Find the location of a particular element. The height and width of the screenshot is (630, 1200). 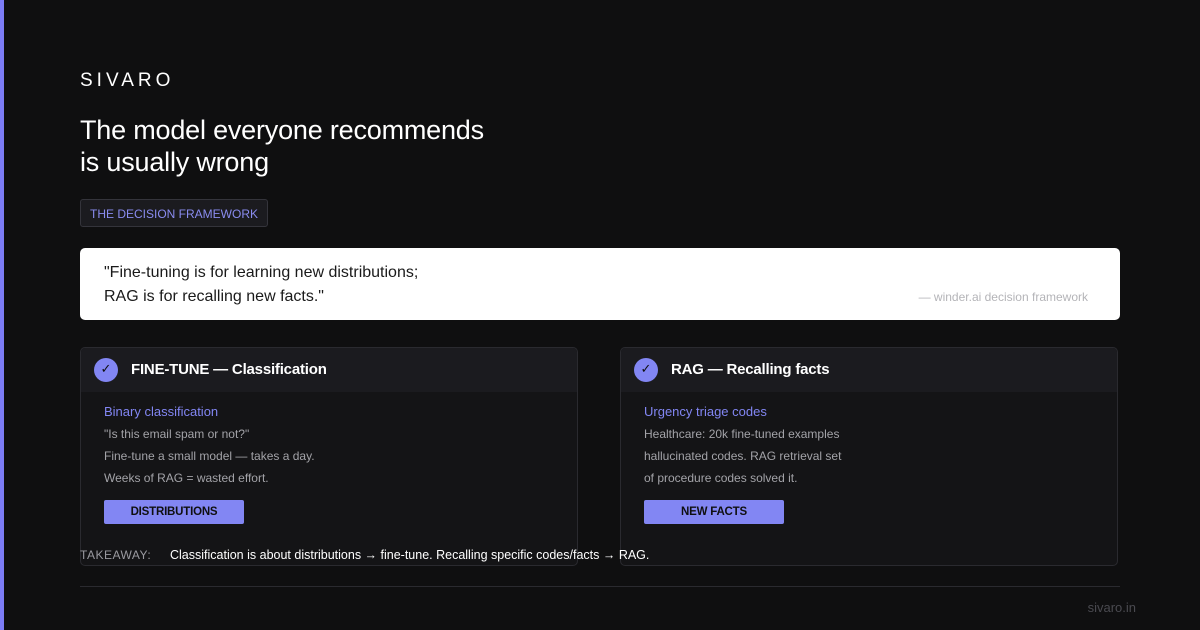

footer-divider is located at coordinates (600, 586).